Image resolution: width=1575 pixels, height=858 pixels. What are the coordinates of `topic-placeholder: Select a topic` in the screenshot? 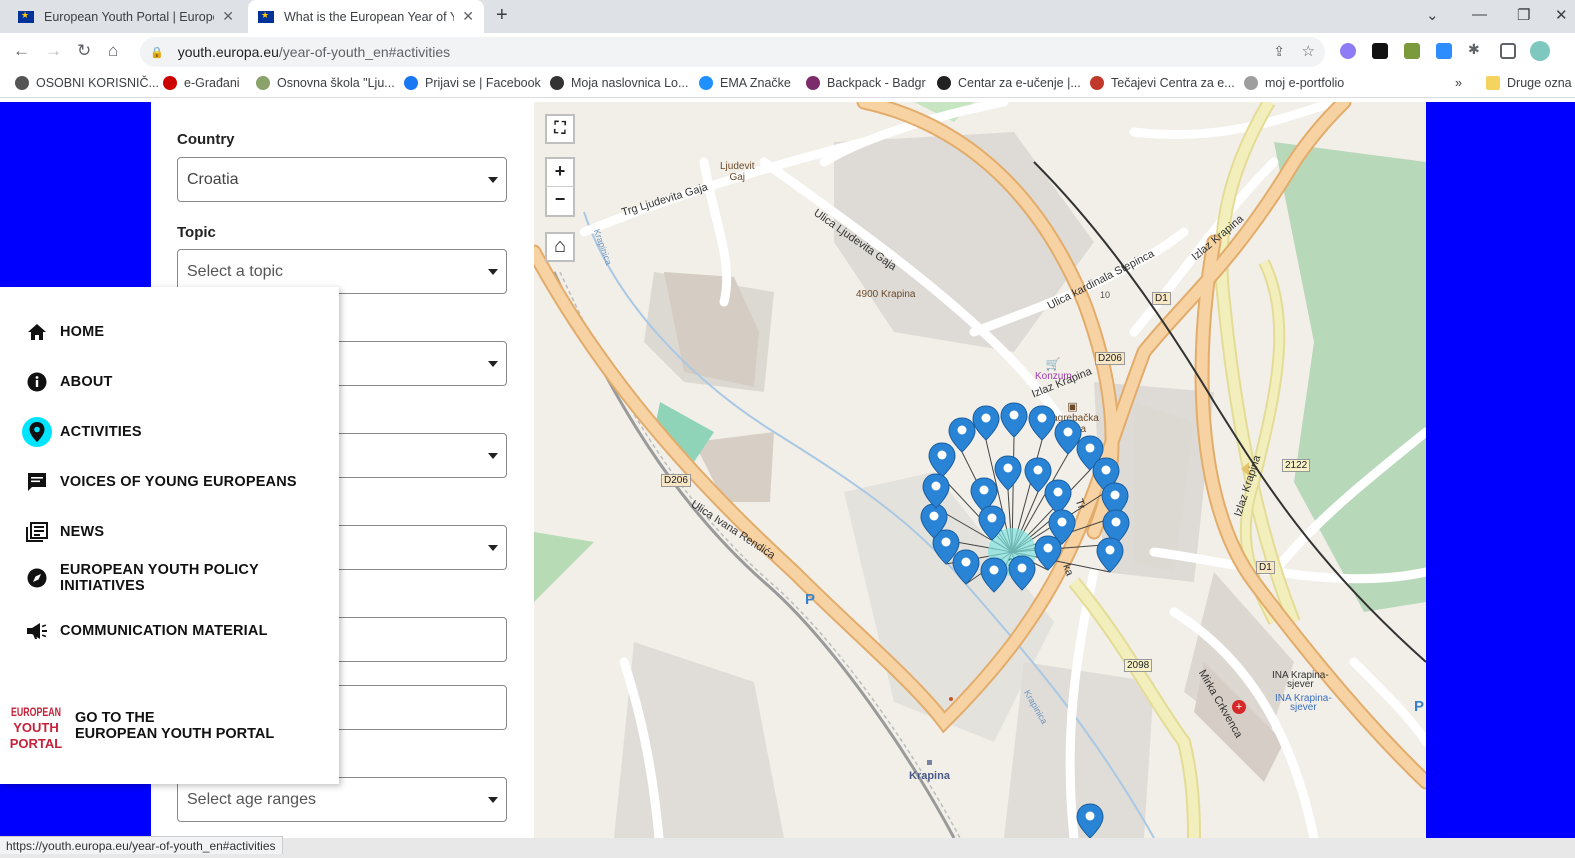 It's located at (235, 271).